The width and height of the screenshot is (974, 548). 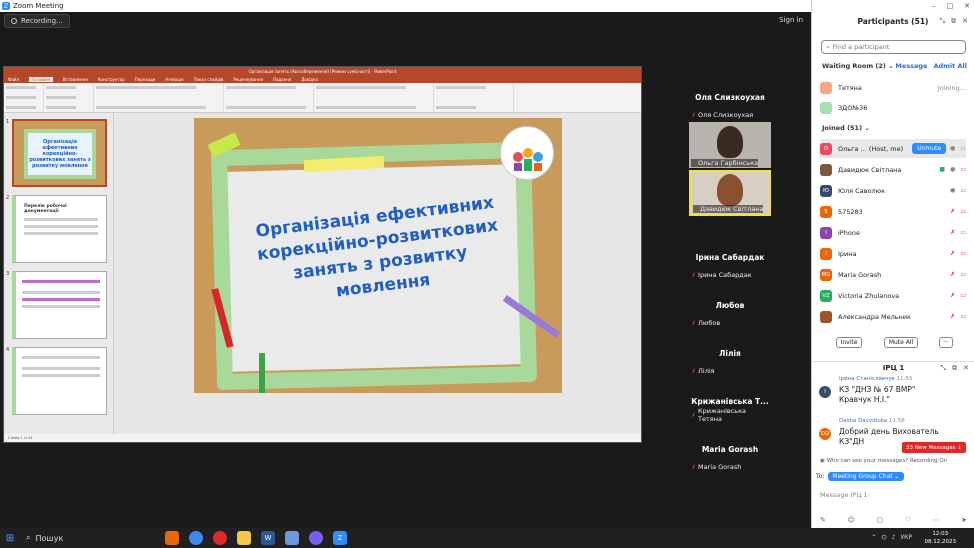 I want to click on new-messages-button: 33 New Messages ↓, so click(x=934, y=447).